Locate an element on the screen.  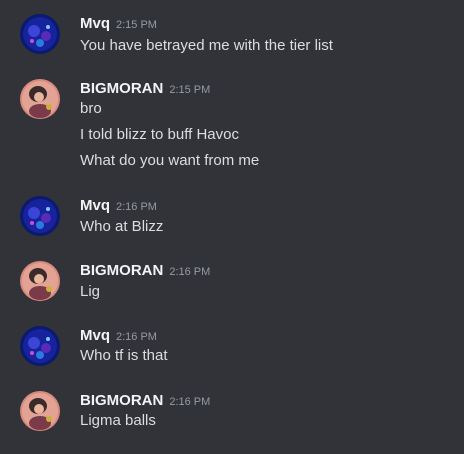
message-group: BIGMORAN 2:16 PM Lig is located at coordinates (232, 283).